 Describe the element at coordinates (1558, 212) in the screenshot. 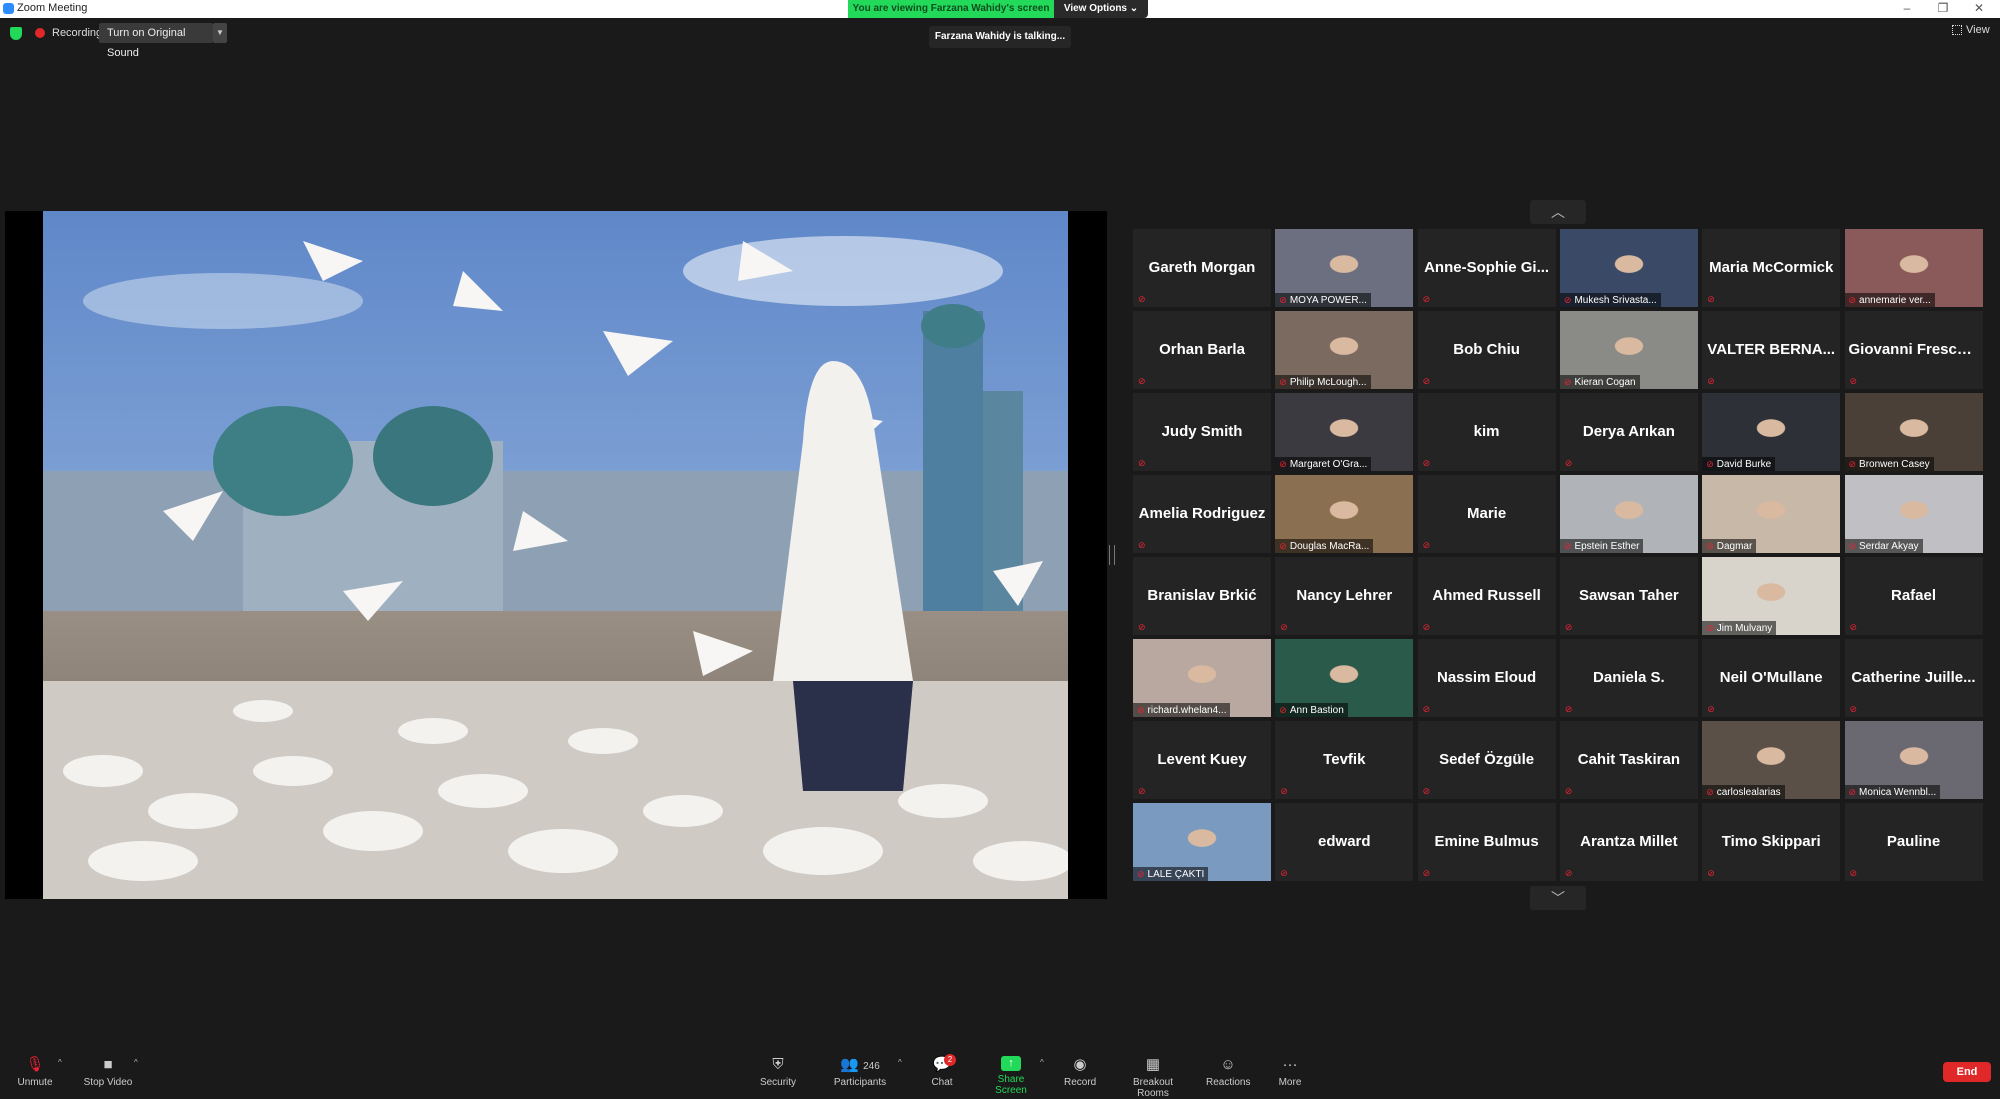

I see `gallery-page-up-button: ︿` at that location.